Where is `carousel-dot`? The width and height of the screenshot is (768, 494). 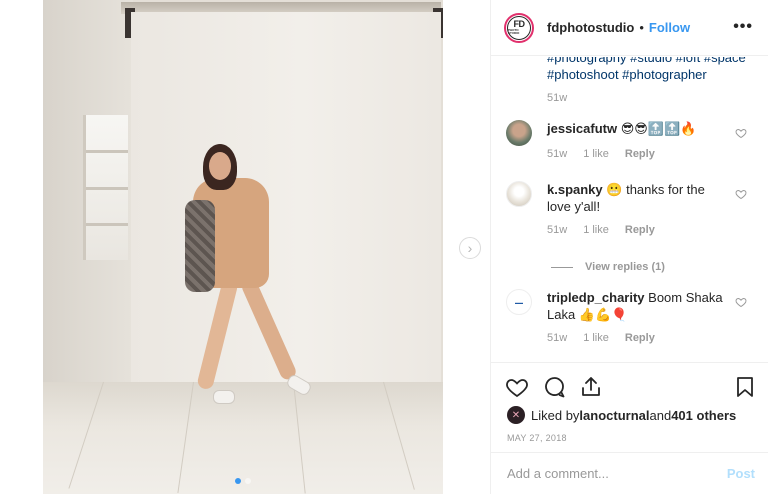 carousel-dot is located at coordinates (248, 481).